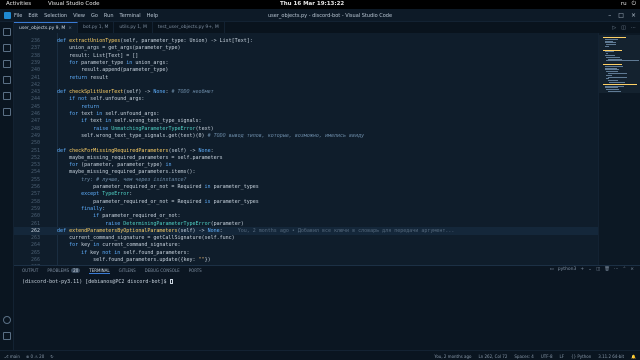 The image size is (640, 360). Describe the element at coordinates (18, 16) in the screenshot. I see `menu-file: File` at that location.